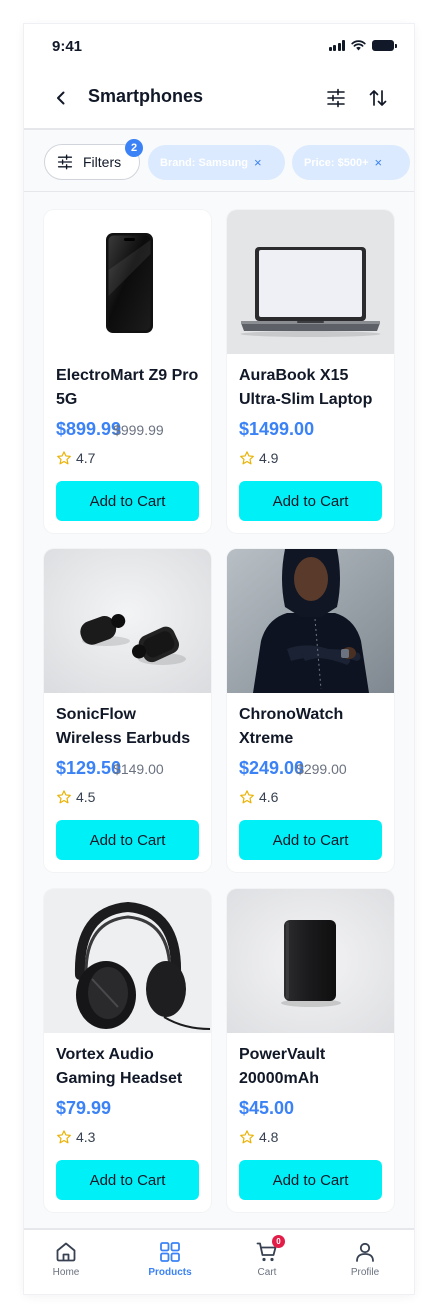 This screenshot has width=438, height=1304. What do you see at coordinates (134, 148) in the screenshot?
I see `filters-count-badge: 2` at bounding box center [134, 148].